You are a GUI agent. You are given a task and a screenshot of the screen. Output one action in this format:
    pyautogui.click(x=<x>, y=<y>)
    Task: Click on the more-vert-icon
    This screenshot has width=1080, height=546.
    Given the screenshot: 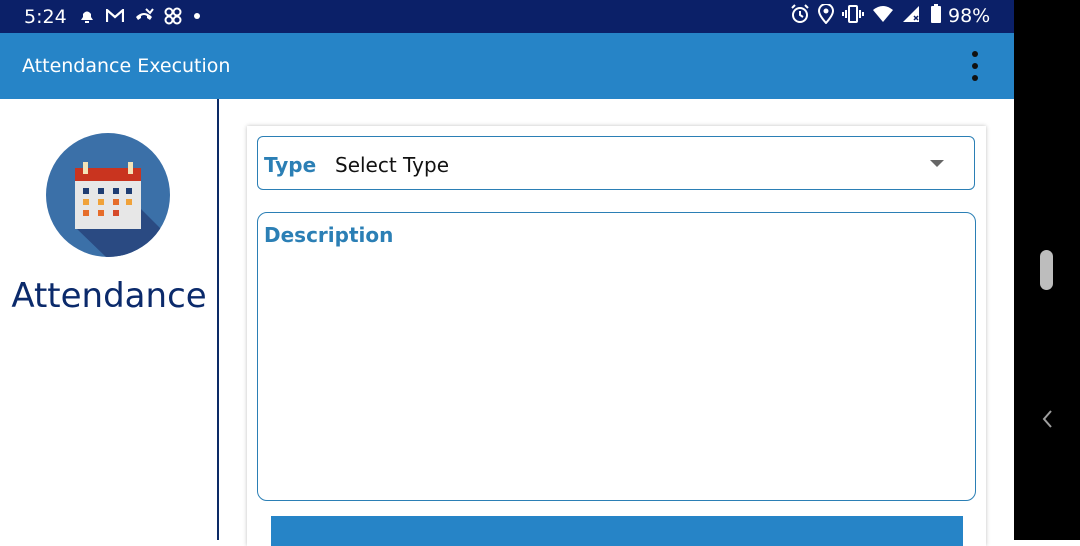 What is the action you would take?
    pyautogui.click(x=975, y=66)
    